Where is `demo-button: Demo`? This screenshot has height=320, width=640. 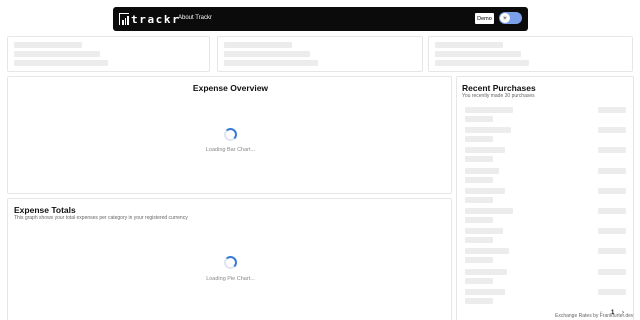 demo-button: Demo is located at coordinates (484, 18).